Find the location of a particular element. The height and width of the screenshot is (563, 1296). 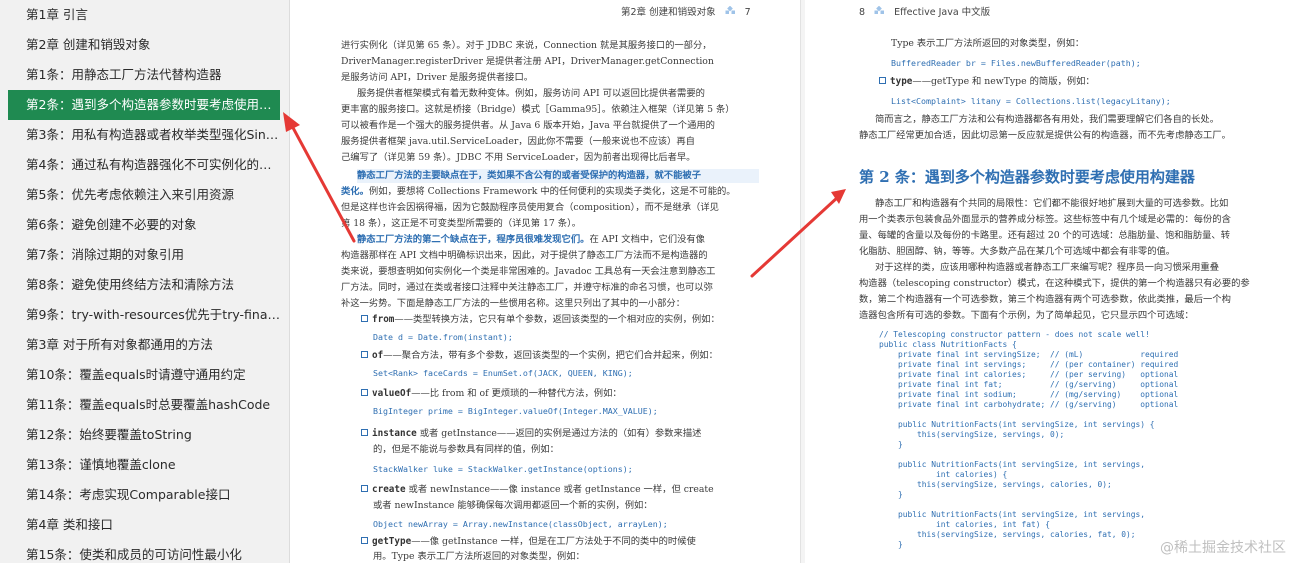

page-header-right: 8 Effective Java 中文版 is located at coordinates (924, 11).